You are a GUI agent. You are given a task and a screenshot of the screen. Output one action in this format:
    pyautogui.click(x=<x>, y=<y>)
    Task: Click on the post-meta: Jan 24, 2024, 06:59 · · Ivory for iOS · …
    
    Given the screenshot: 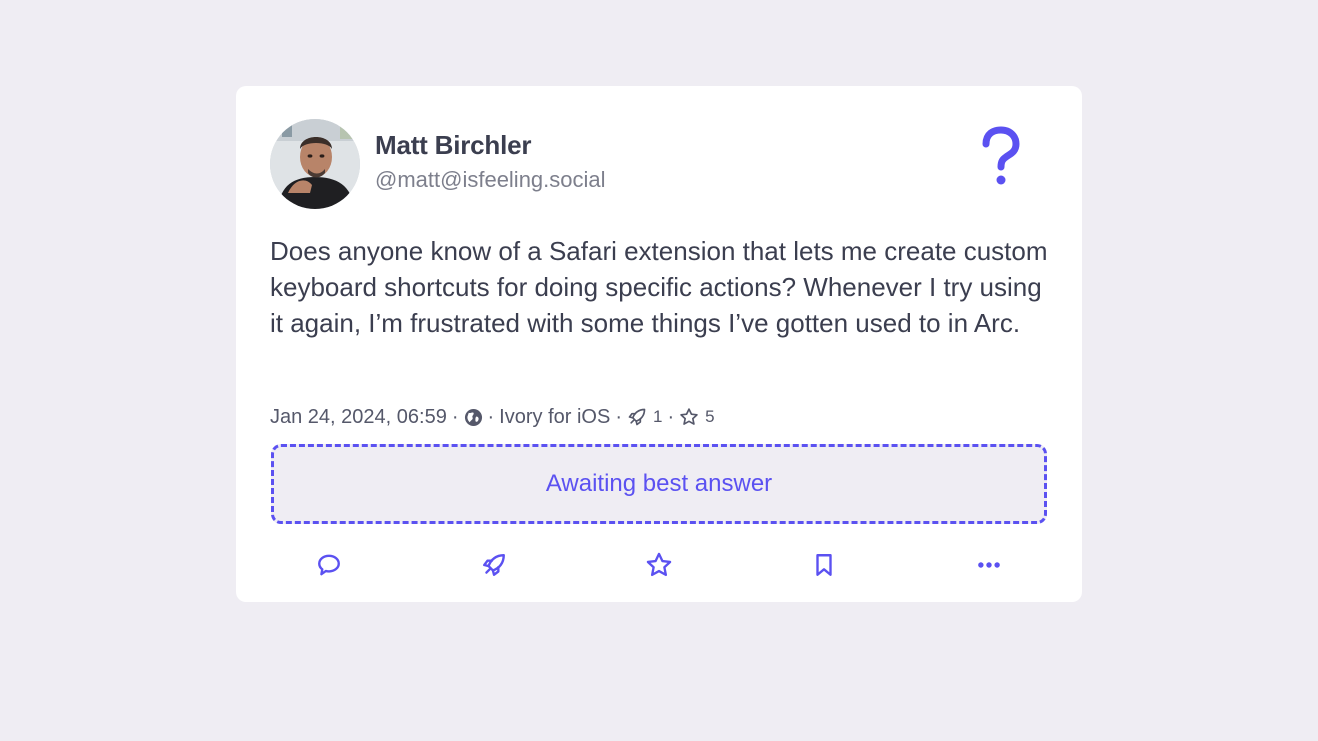 What is the action you would take?
    pyautogui.click(x=492, y=417)
    